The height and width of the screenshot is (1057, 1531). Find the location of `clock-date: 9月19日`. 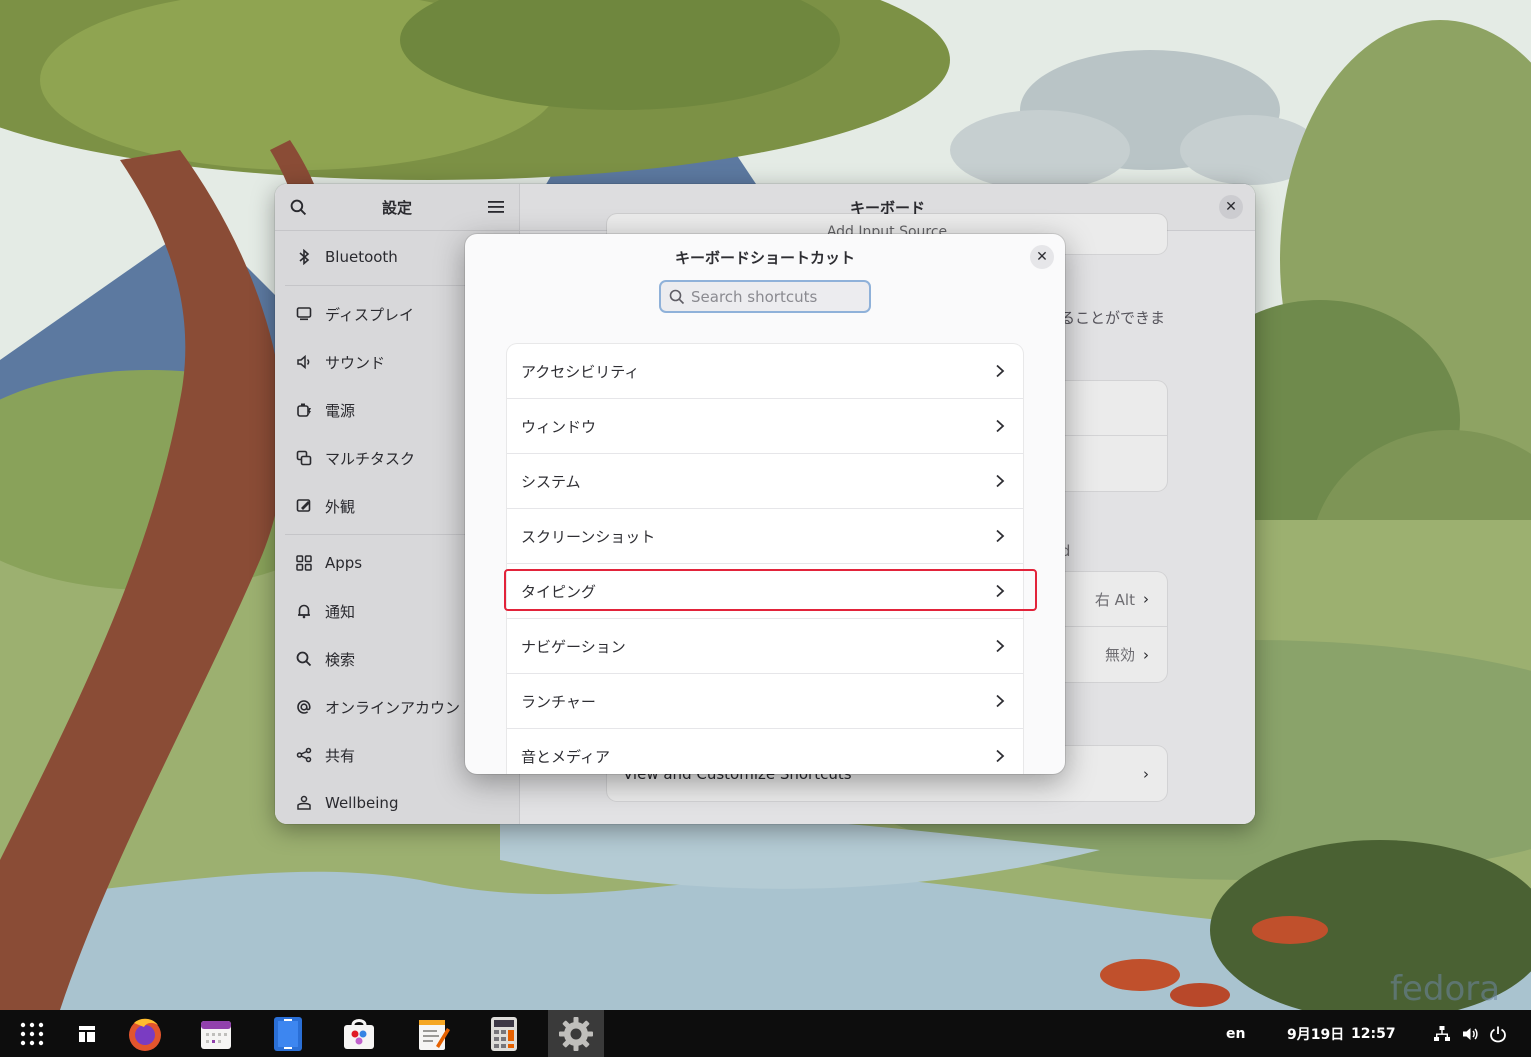

clock-date: 9月19日 is located at coordinates (1315, 1033).